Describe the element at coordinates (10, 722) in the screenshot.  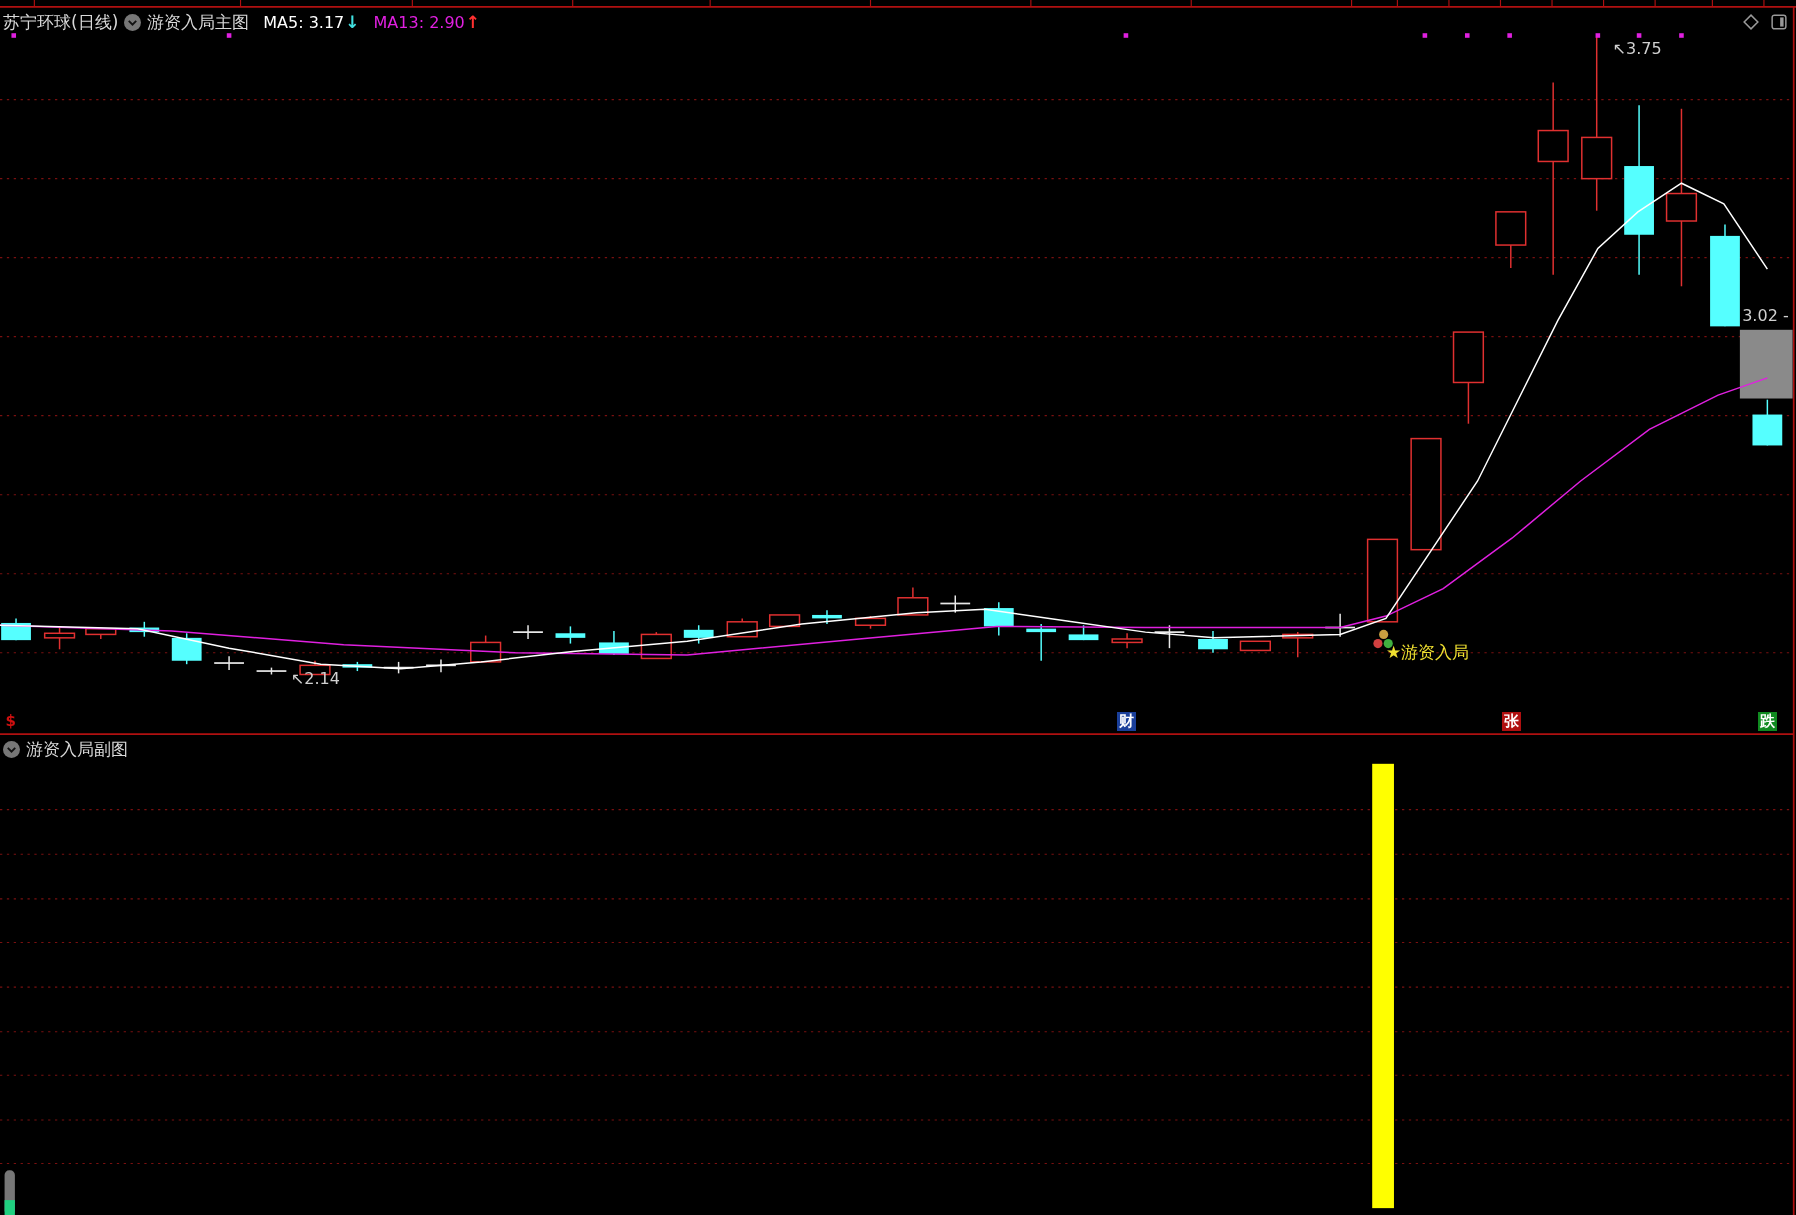
I see `event-marker: $` at that location.